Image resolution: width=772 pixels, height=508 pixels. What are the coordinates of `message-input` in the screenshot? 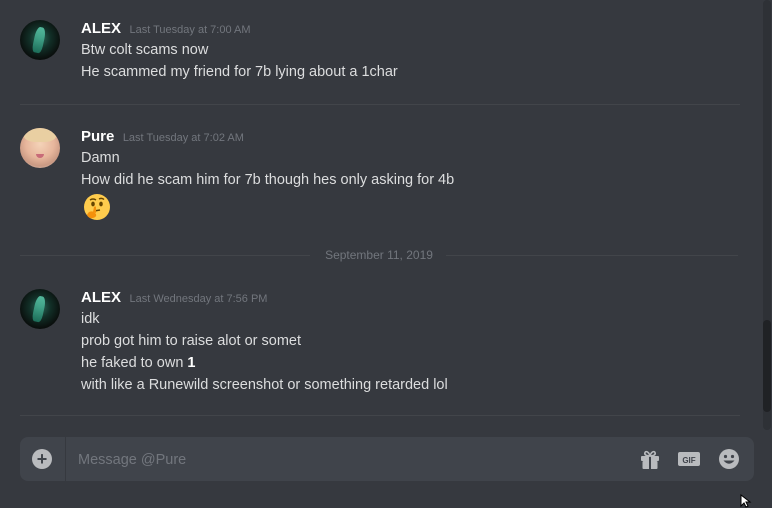 It's located at (348, 460).